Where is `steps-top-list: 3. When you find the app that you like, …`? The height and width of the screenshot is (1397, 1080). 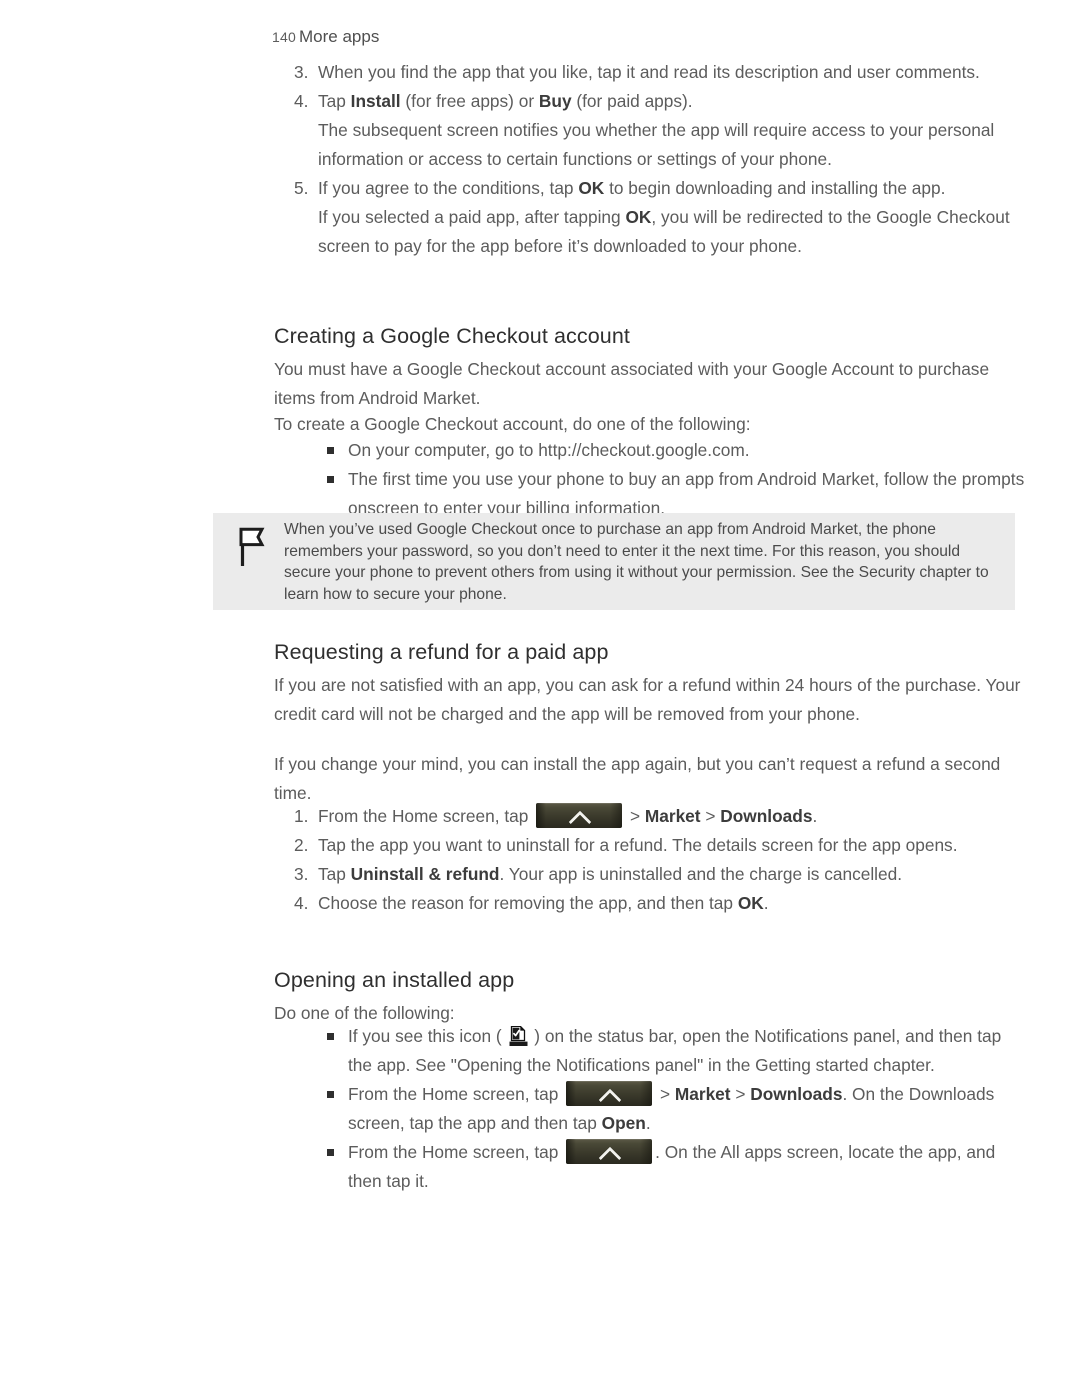 steps-top-list: 3. When you find the app that you like, … is located at coordinates (659, 159).